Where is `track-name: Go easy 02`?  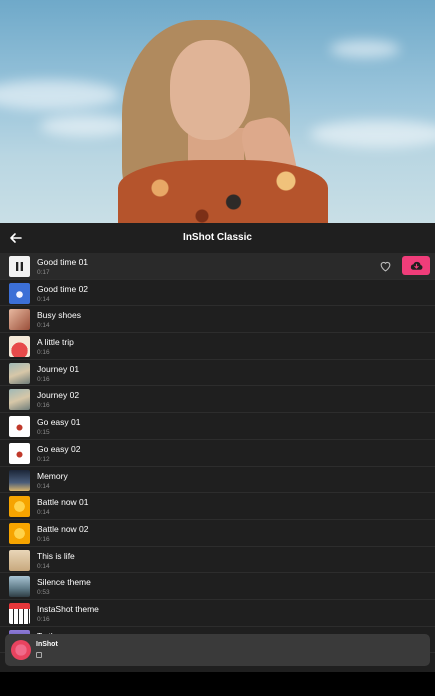
track-name: Go easy 02 is located at coordinates (59, 448).